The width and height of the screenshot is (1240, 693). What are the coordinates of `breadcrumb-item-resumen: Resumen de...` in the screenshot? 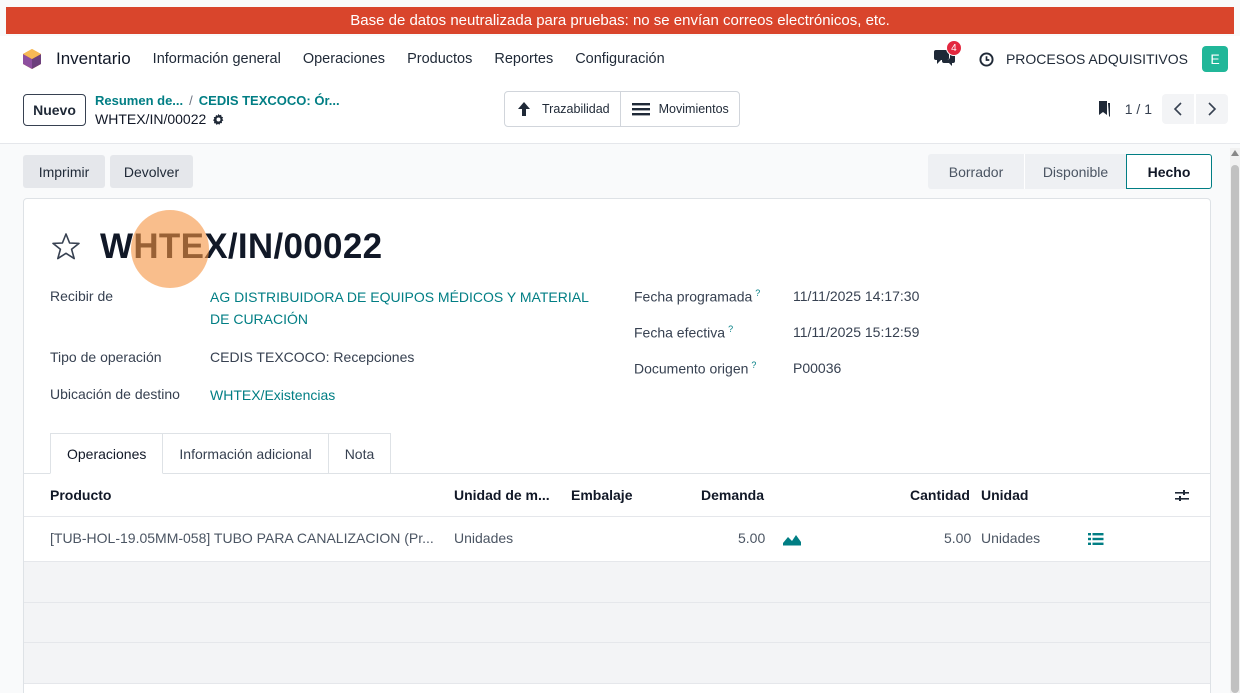 It's located at (139, 100).